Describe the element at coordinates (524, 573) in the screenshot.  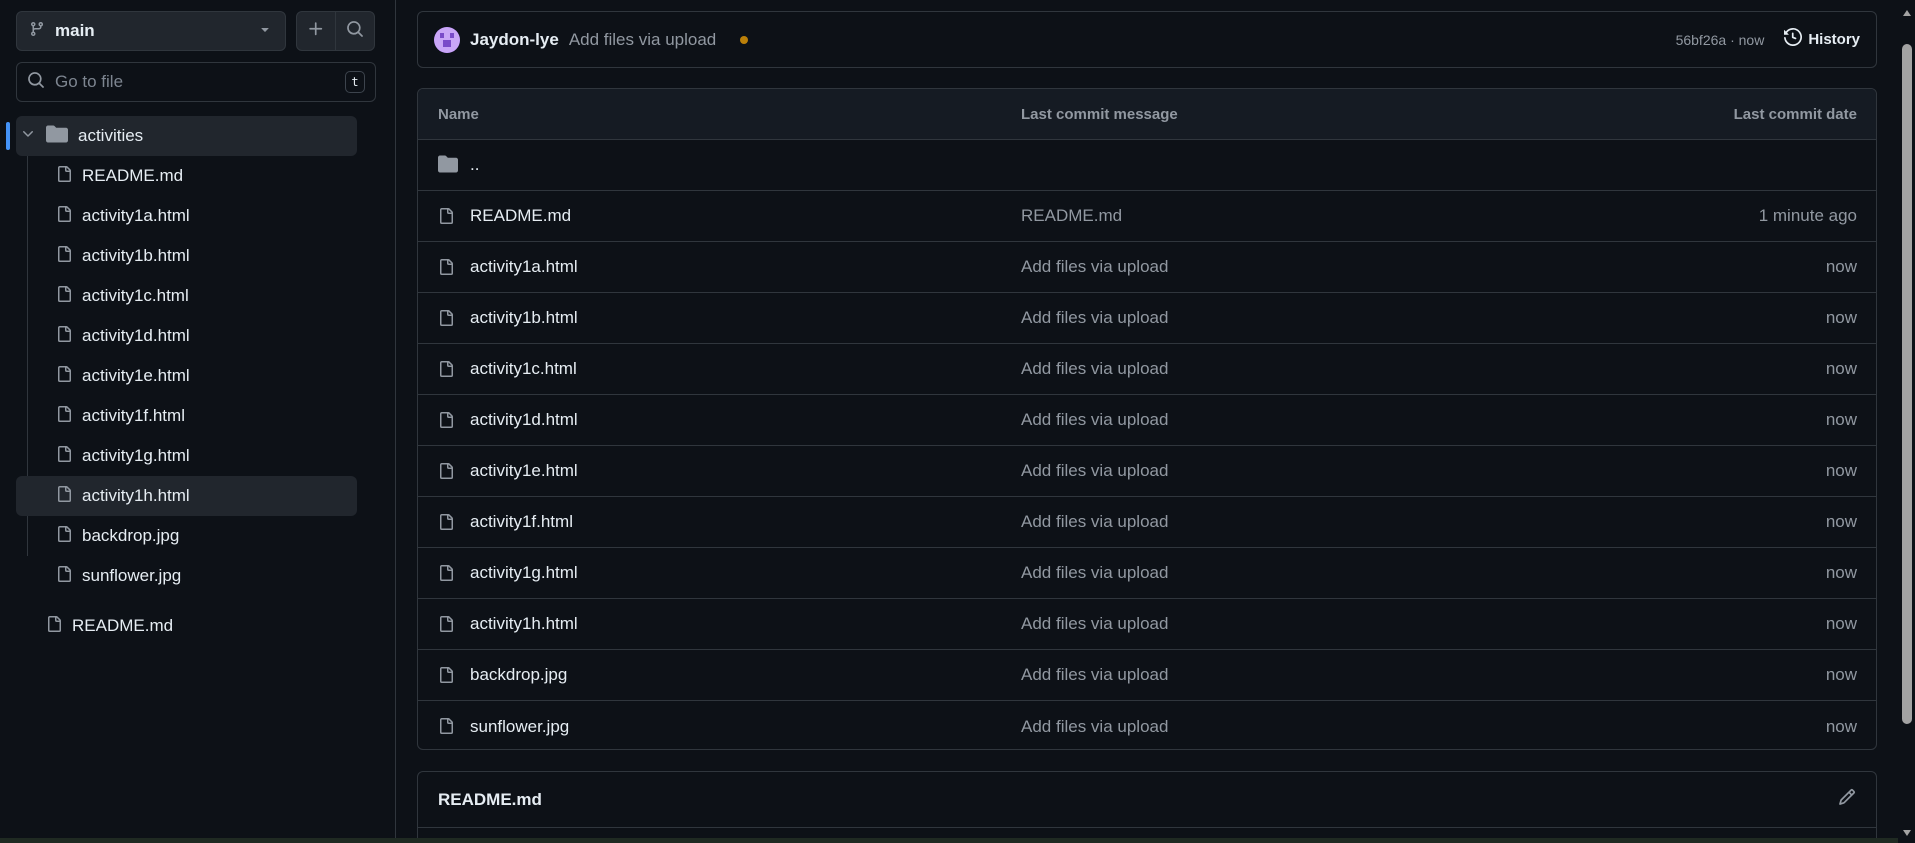
I see `file-name-link: activity1g.html` at that location.